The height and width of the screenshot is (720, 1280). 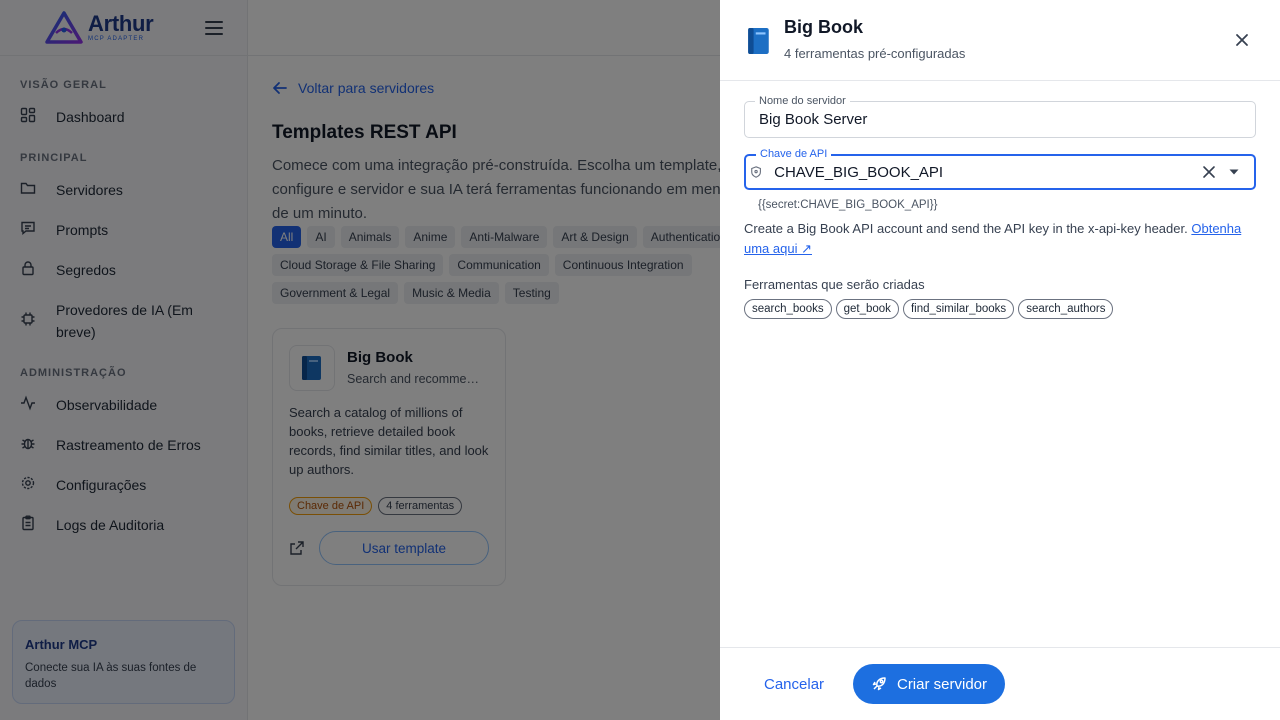 What do you see at coordinates (794, 154) in the screenshot?
I see `api-key-label: Chave de API` at bounding box center [794, 154].